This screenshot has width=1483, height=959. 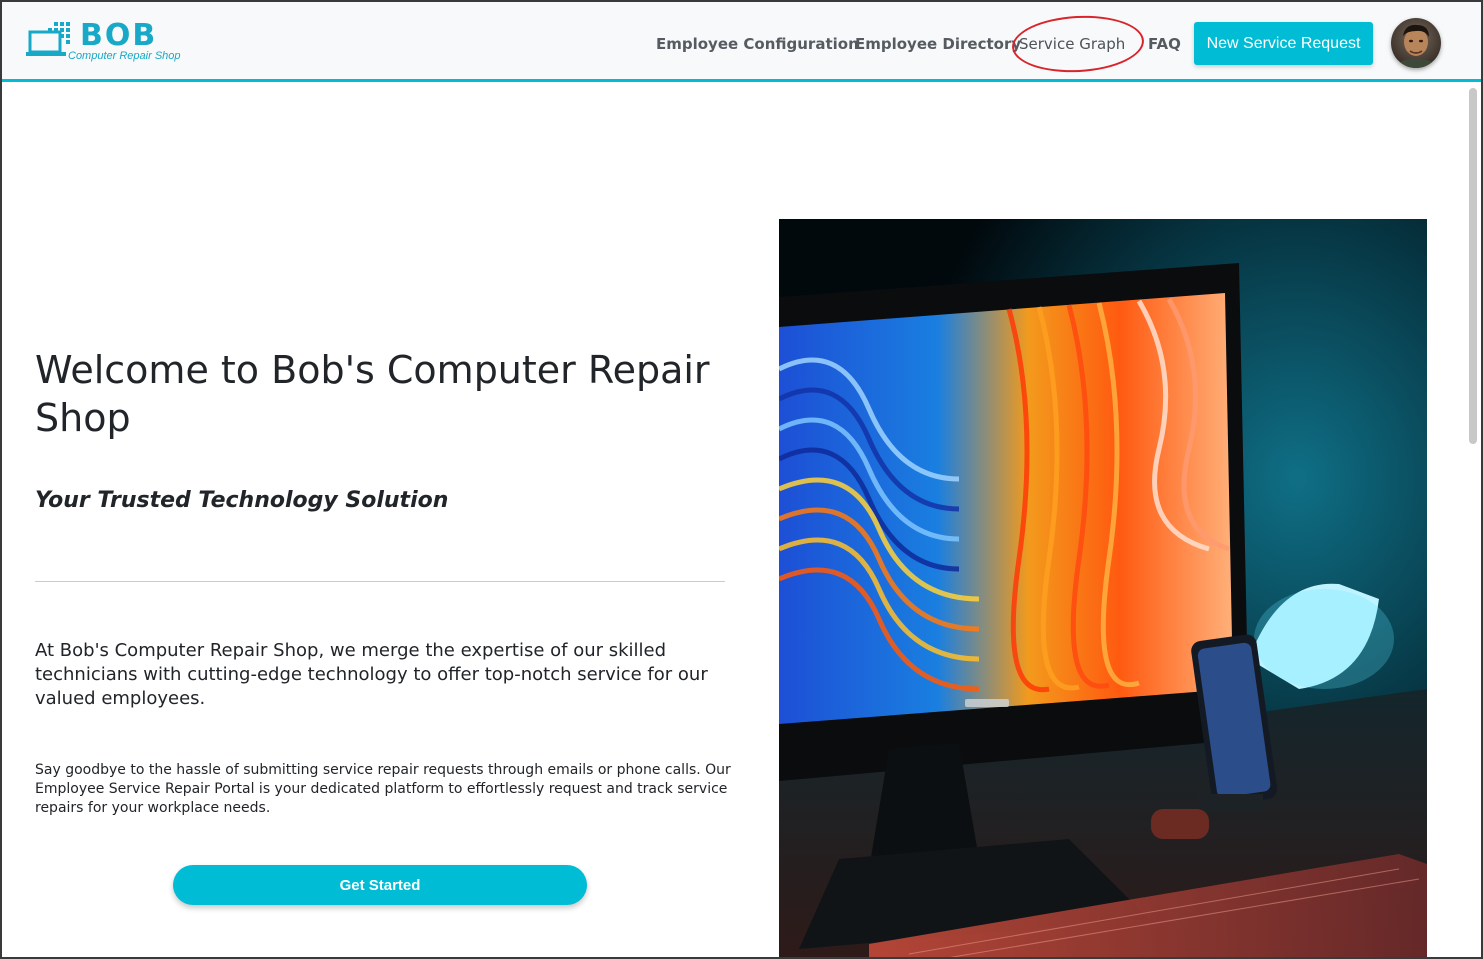 I want to click on brand-tagline: Computer Repair Shop, so click(x=124, y=56).